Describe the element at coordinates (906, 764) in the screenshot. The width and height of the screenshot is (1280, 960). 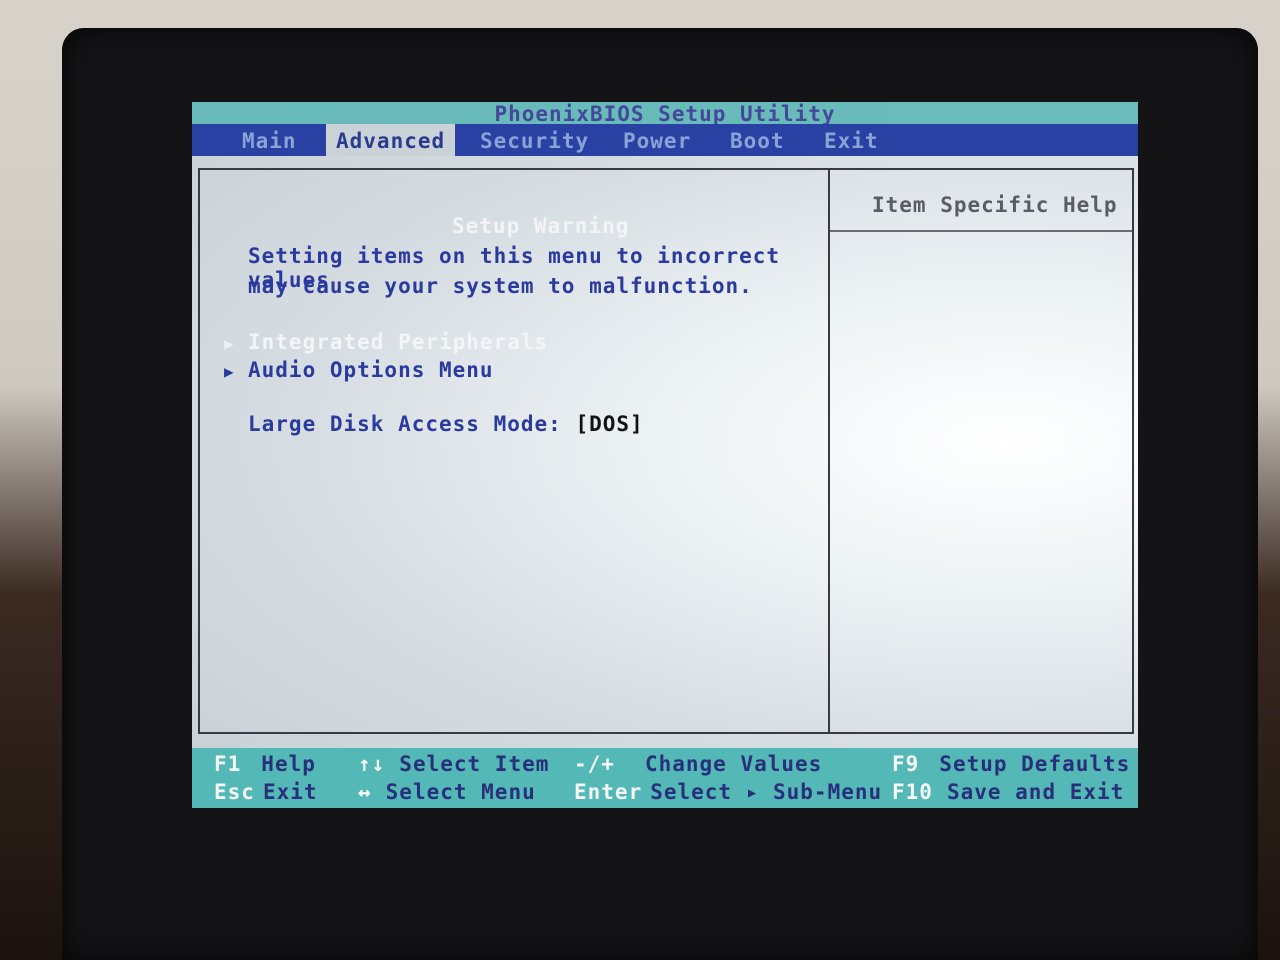
I see `key-label: F9` at that location.